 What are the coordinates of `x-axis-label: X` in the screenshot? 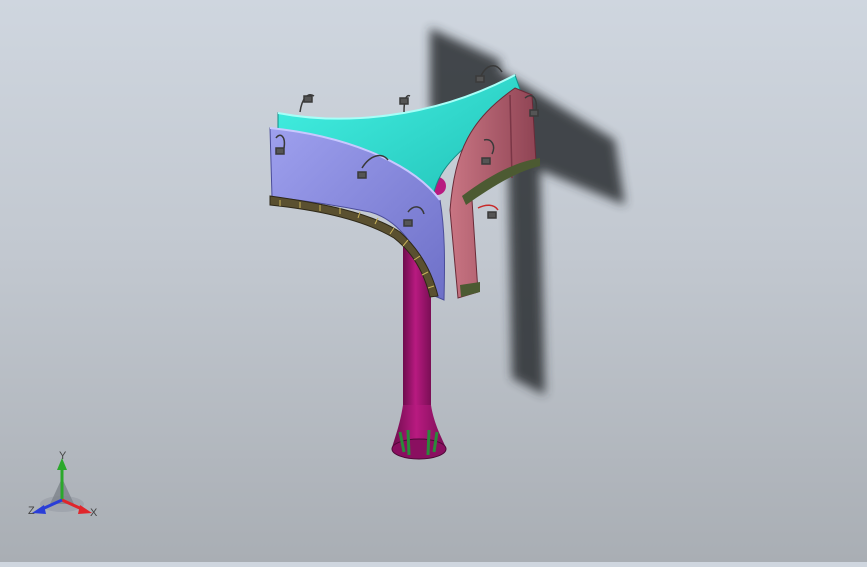 It's located at (94, 513).